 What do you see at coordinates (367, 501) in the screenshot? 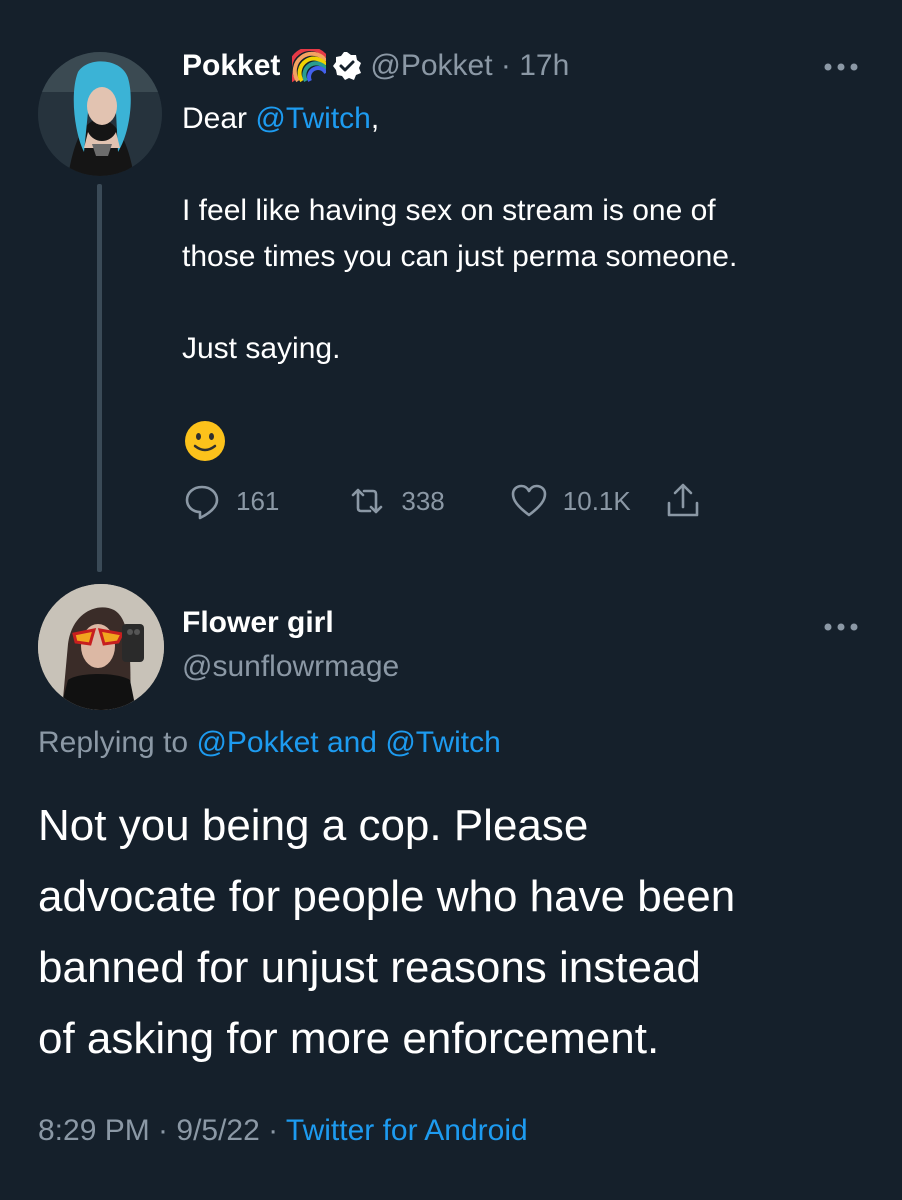
I see `retweet-icon` at bounding box center [367, 501].